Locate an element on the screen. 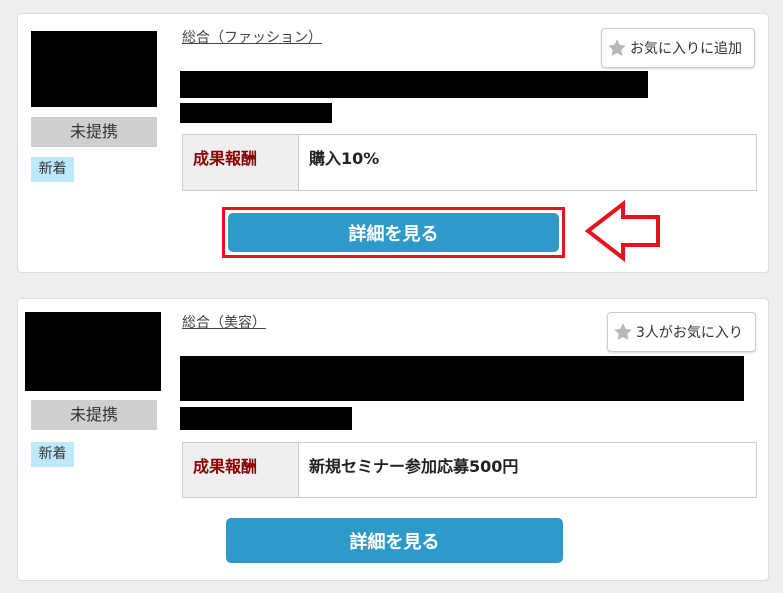  favorite-label: 3人がお気に入り is located at coordinates (689, 333).